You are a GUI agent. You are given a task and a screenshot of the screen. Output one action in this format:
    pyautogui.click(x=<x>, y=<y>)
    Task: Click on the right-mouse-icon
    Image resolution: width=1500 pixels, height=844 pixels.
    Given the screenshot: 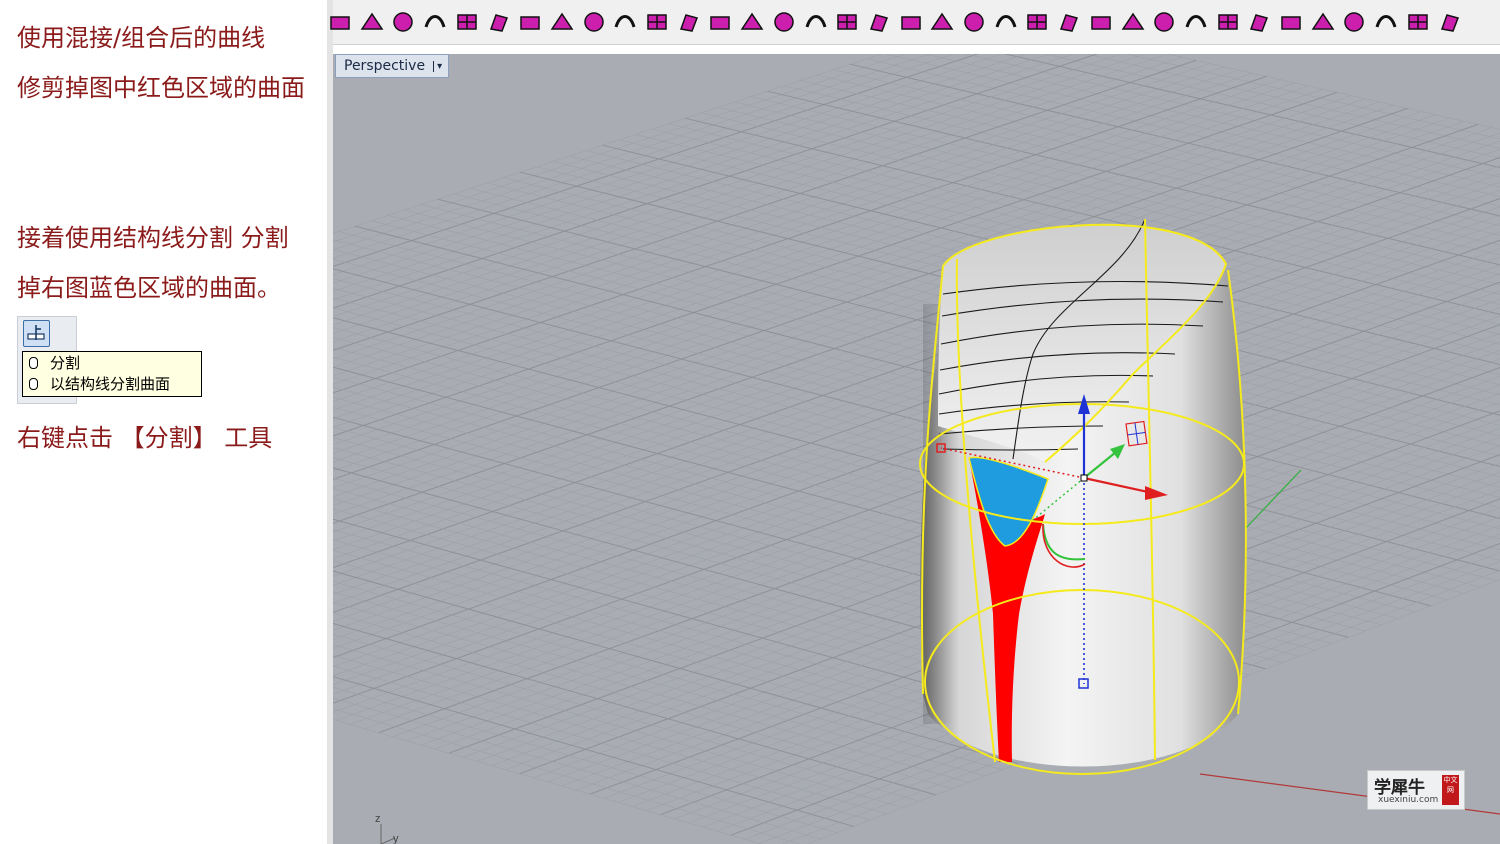 What is the action you would take?
    pyautogui.click(x=33, y=384)
    